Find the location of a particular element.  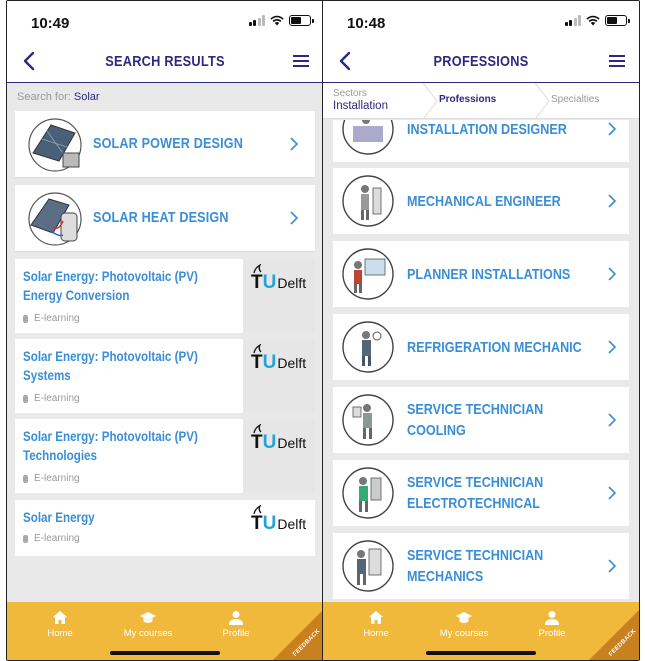

profession-title: SERVICE TECHNICIAN MECHANICS is located at coordinates (475, 566).